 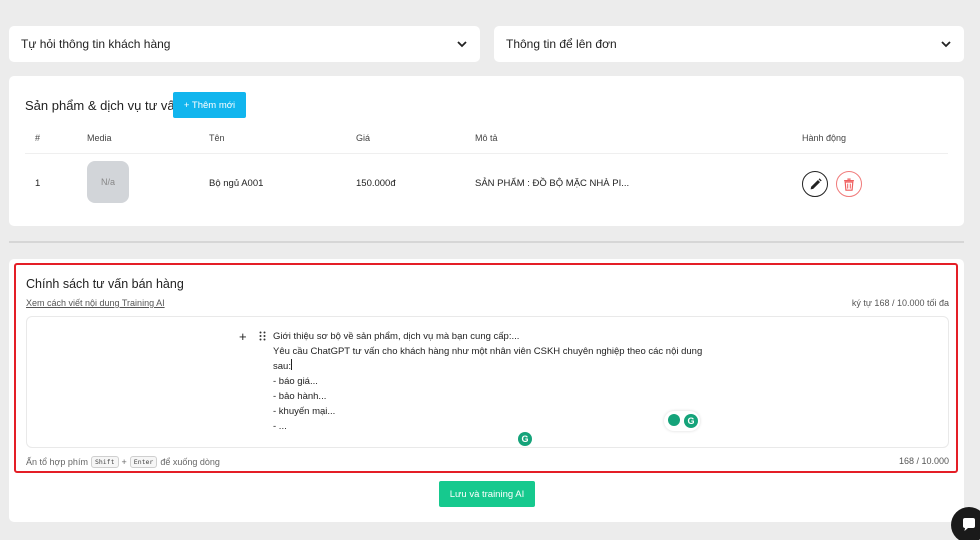 I want to click on pencil-icon, so click(x=816, y=183).